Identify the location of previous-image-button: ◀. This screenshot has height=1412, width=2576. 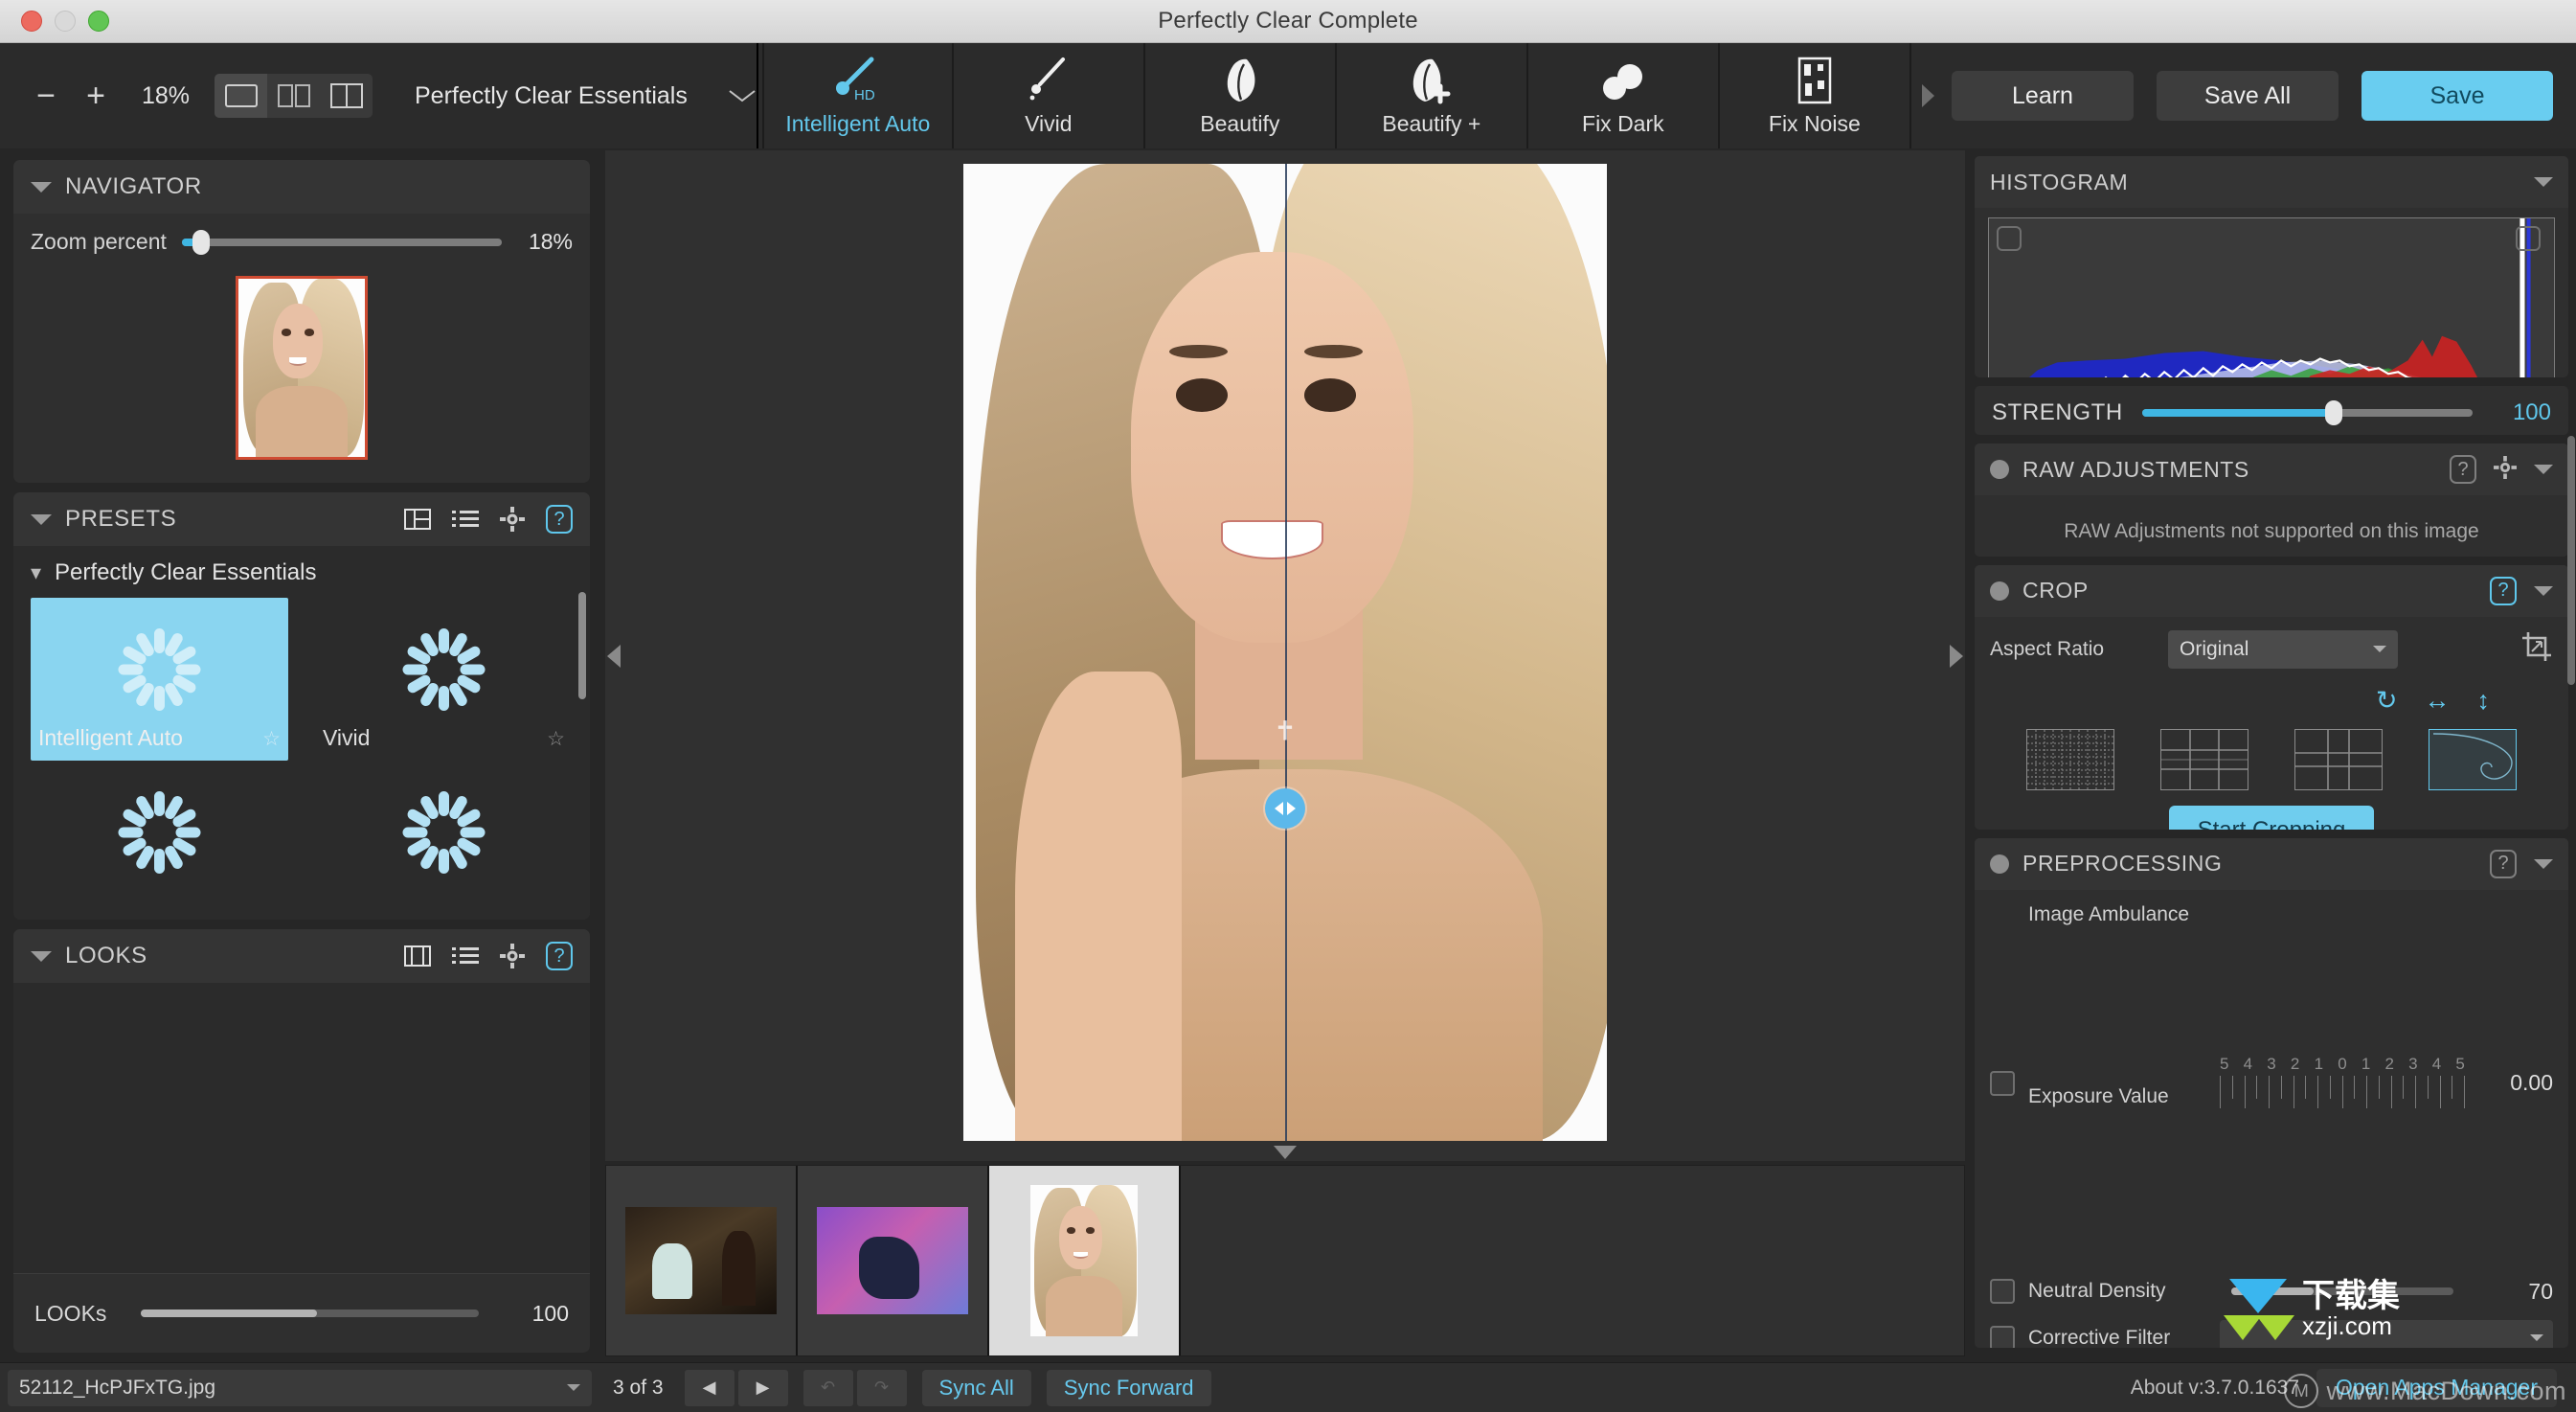
(709, 1387).